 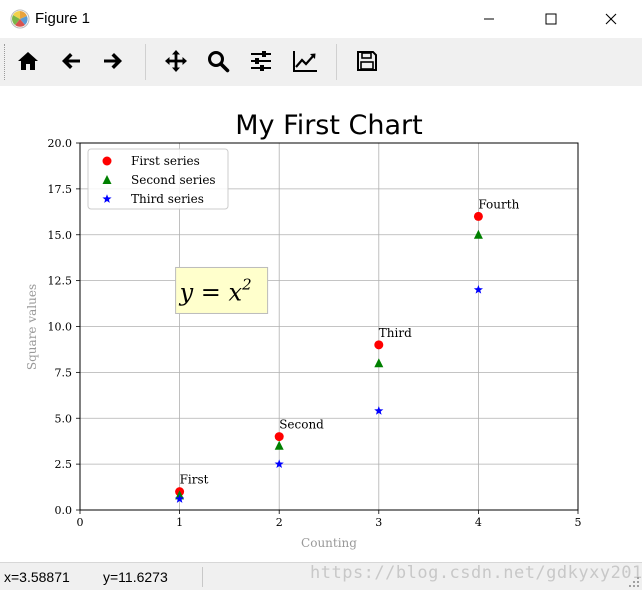 What do you see at coordinates (135, 577) in the screenshot?
I see `y-coordinate-readout: y=11.6273` at bounding box center [135, 577].